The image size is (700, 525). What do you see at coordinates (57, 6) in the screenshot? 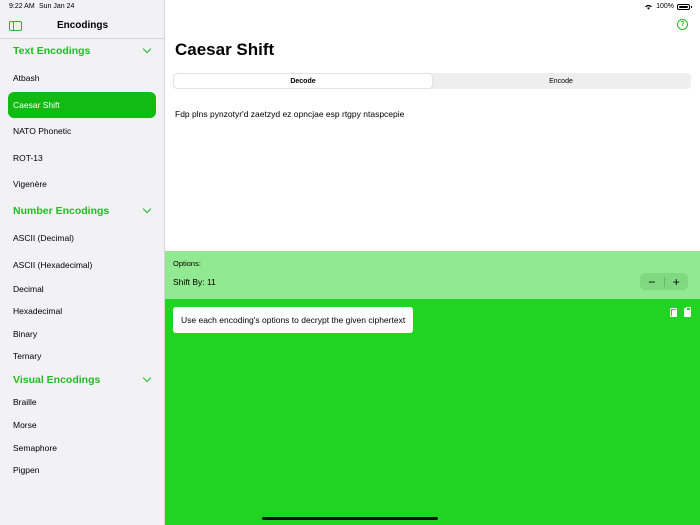
I see `status-date: Sun Jan 24` at bounding box center [57, 6].